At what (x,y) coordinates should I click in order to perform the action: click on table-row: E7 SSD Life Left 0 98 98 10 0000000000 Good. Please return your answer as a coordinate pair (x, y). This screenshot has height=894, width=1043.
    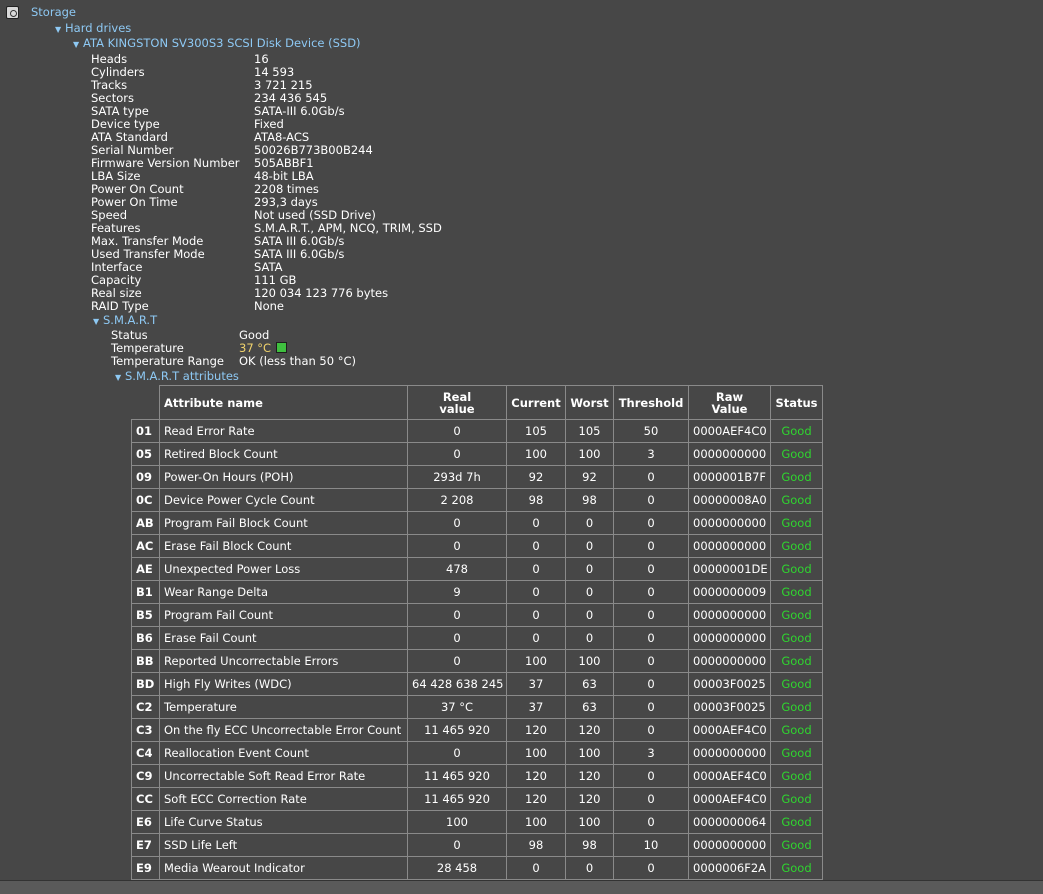
    Looking at the image, I should click on (477, 845).